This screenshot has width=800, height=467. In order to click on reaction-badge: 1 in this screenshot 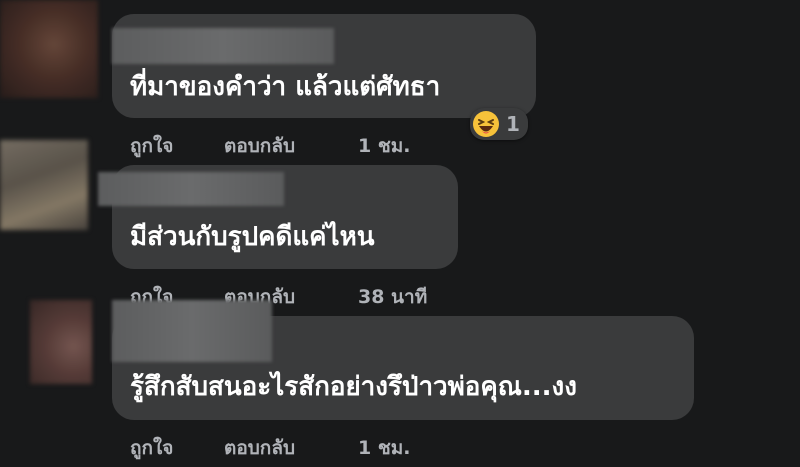, I will do `click(499, 124)`.